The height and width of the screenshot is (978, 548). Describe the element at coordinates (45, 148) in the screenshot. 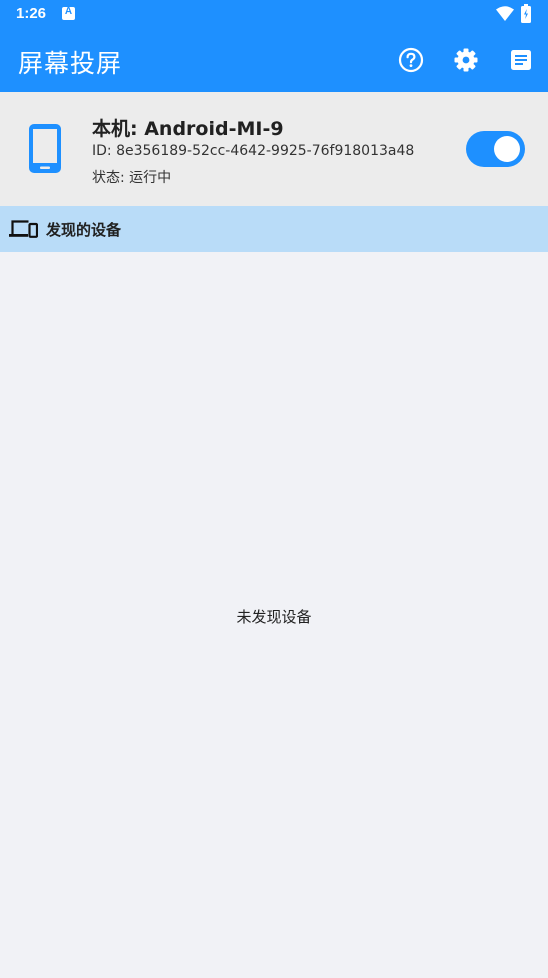

I see `phone-icon` at that location.